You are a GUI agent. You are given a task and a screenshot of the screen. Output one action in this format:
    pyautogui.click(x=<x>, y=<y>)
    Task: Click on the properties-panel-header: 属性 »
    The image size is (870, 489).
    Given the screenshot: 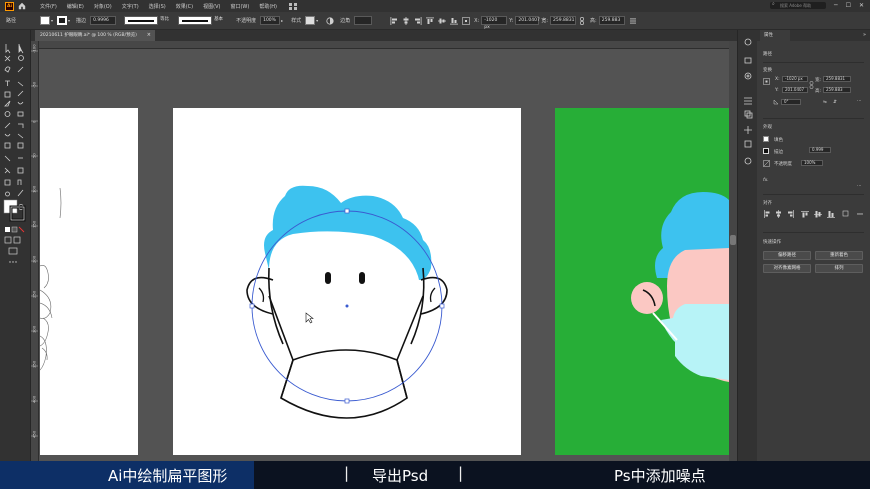 What is the action you would take?
    pyautogui.click(x=813, y=35)
    